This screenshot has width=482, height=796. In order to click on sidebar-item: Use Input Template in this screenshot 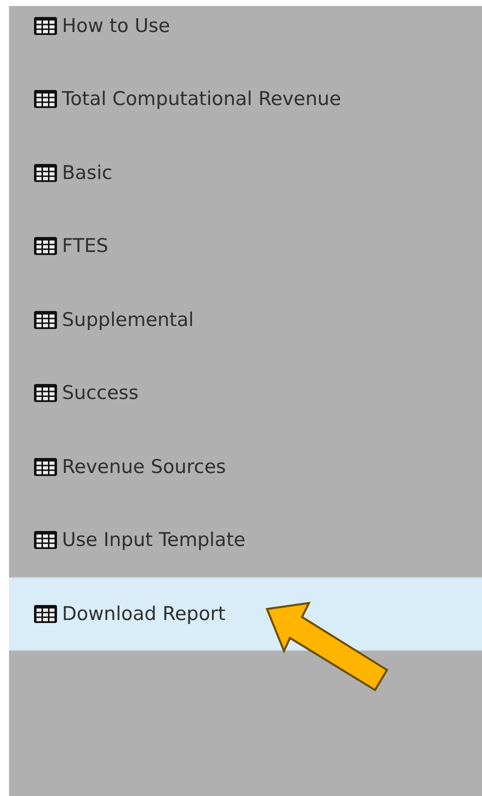, I will do `click(245, 540)`.